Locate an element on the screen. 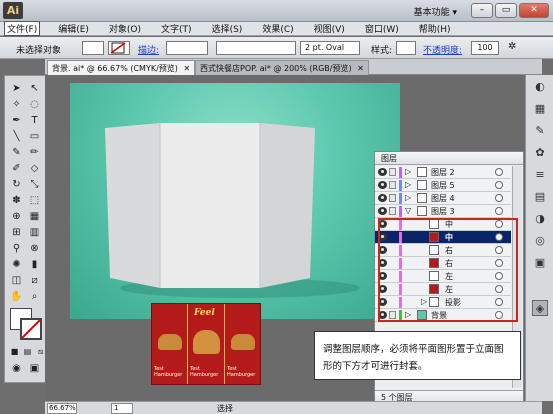 This screenshot has height=414, width=553. layers-panel-icon: ◈ is located at coordinates (540, 308).